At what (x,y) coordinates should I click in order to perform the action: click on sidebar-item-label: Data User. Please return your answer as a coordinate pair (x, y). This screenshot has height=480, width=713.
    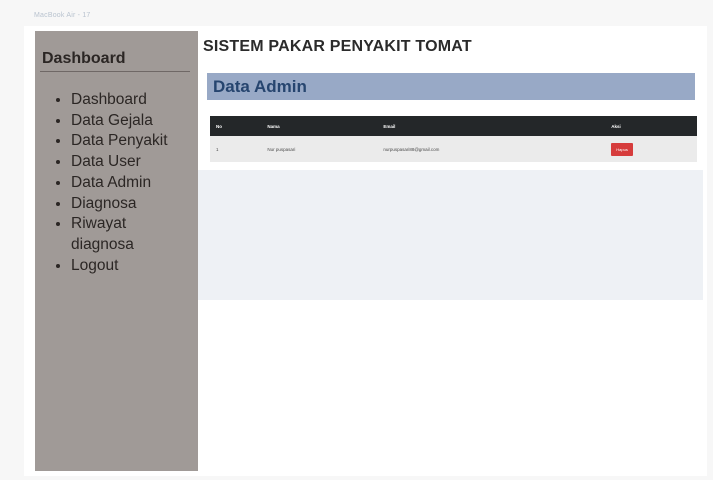
    Looking at the image, I should click on (106, 162).